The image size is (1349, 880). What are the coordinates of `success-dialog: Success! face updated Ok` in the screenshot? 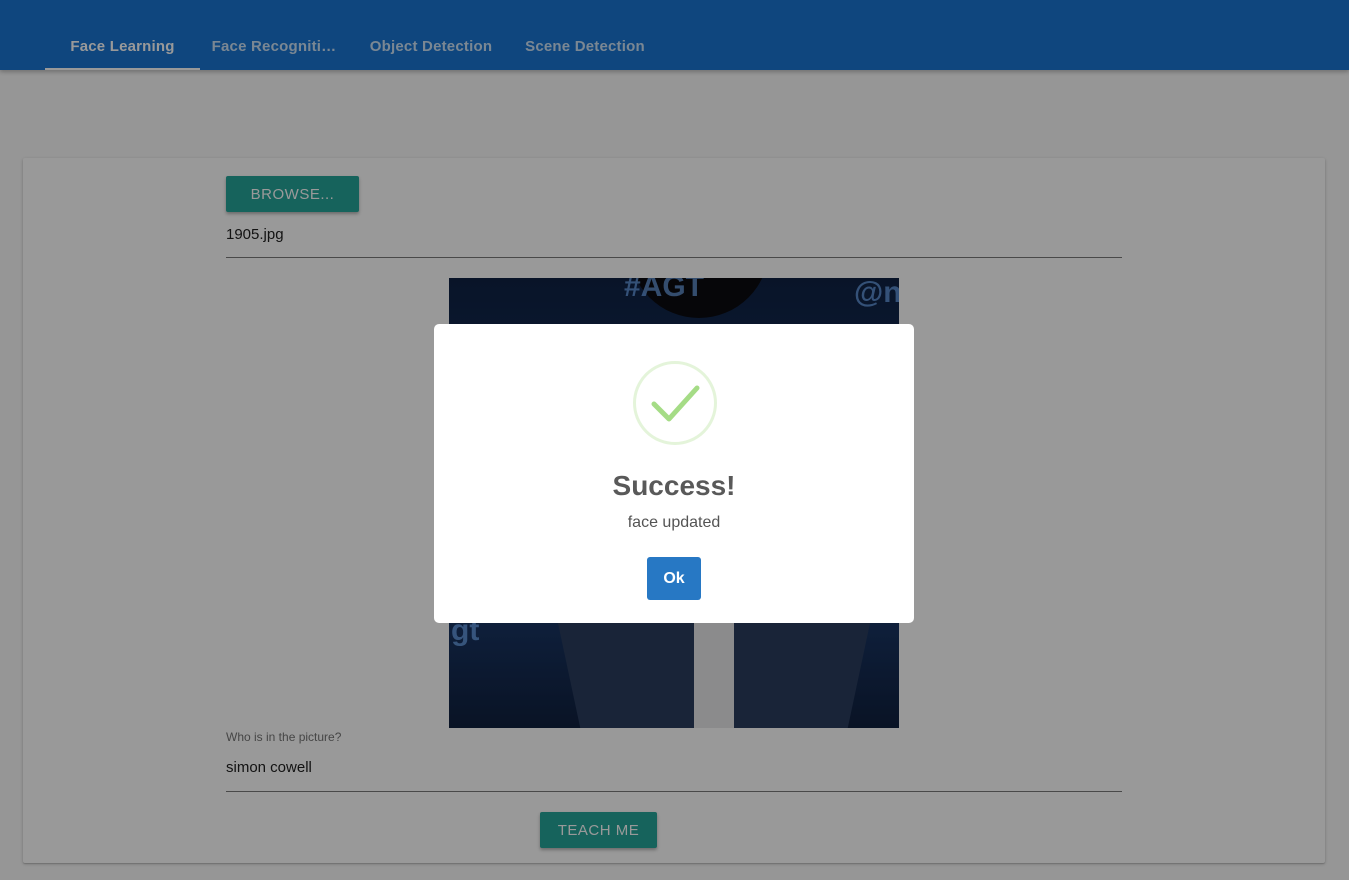 It's located at (674, 473).